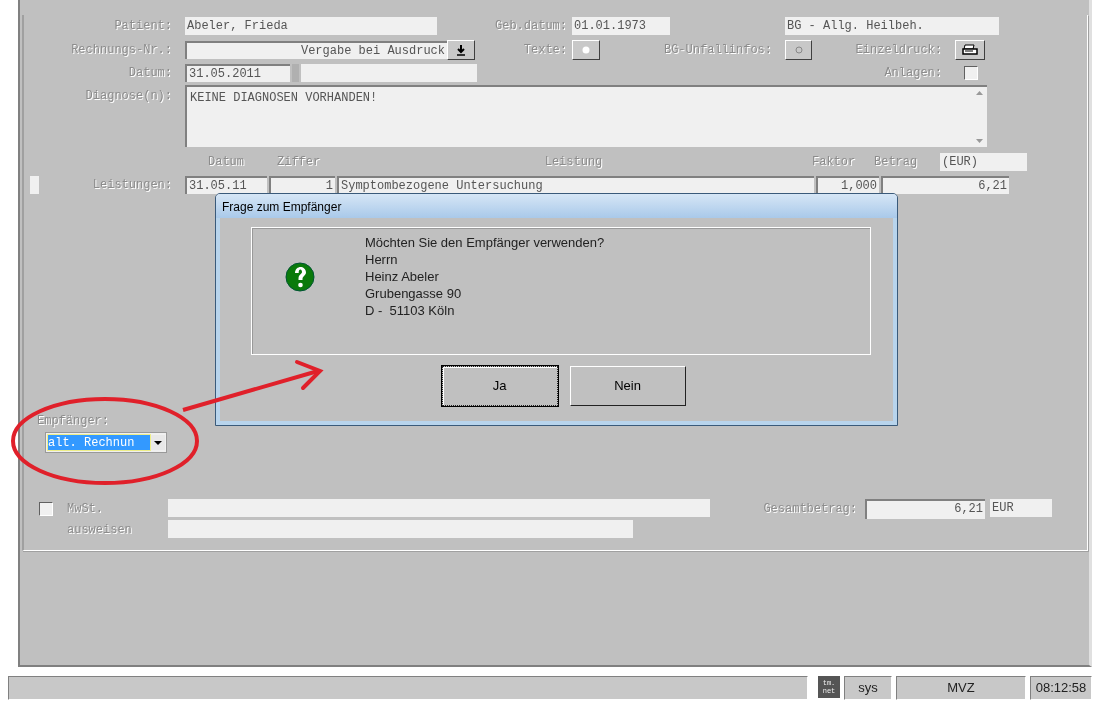 The height and width of the screenshot is (702, 1098). Describe the element at coordinates (896, 162) in the screenshot. I see `column-header: Betrag` at that location.